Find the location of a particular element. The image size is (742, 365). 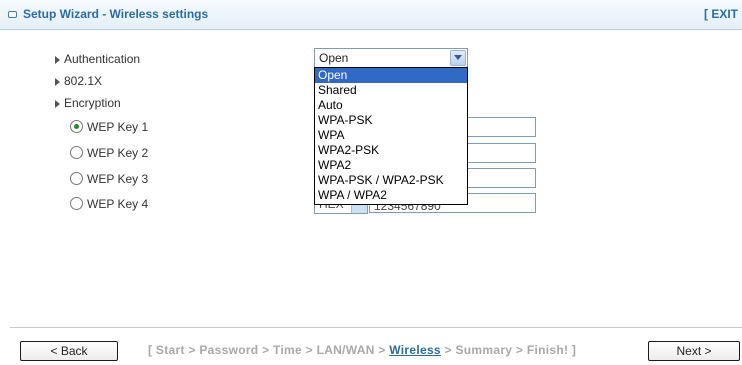

wep-key-1-radio is located at coordinates (76, 126).